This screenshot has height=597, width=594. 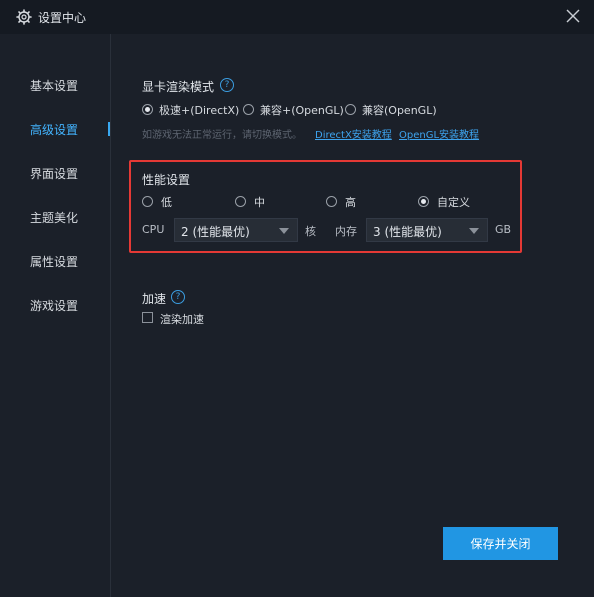 I want to click on sidebar-item-advanced: 高级设置, so click(x=54, y=129).